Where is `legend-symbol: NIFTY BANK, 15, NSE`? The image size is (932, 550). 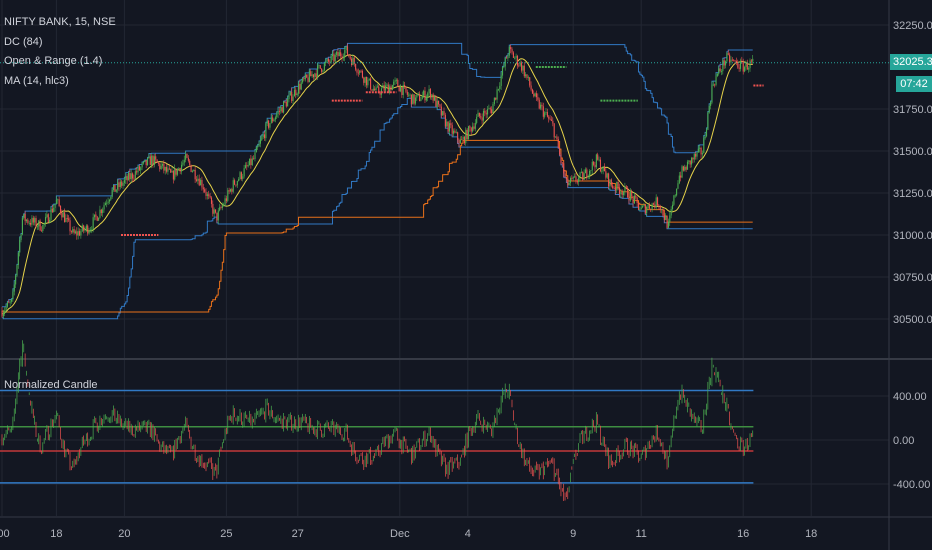 legend-symbol: NIFTY BANK, 15, NSE is located at coordinates (60, 22).